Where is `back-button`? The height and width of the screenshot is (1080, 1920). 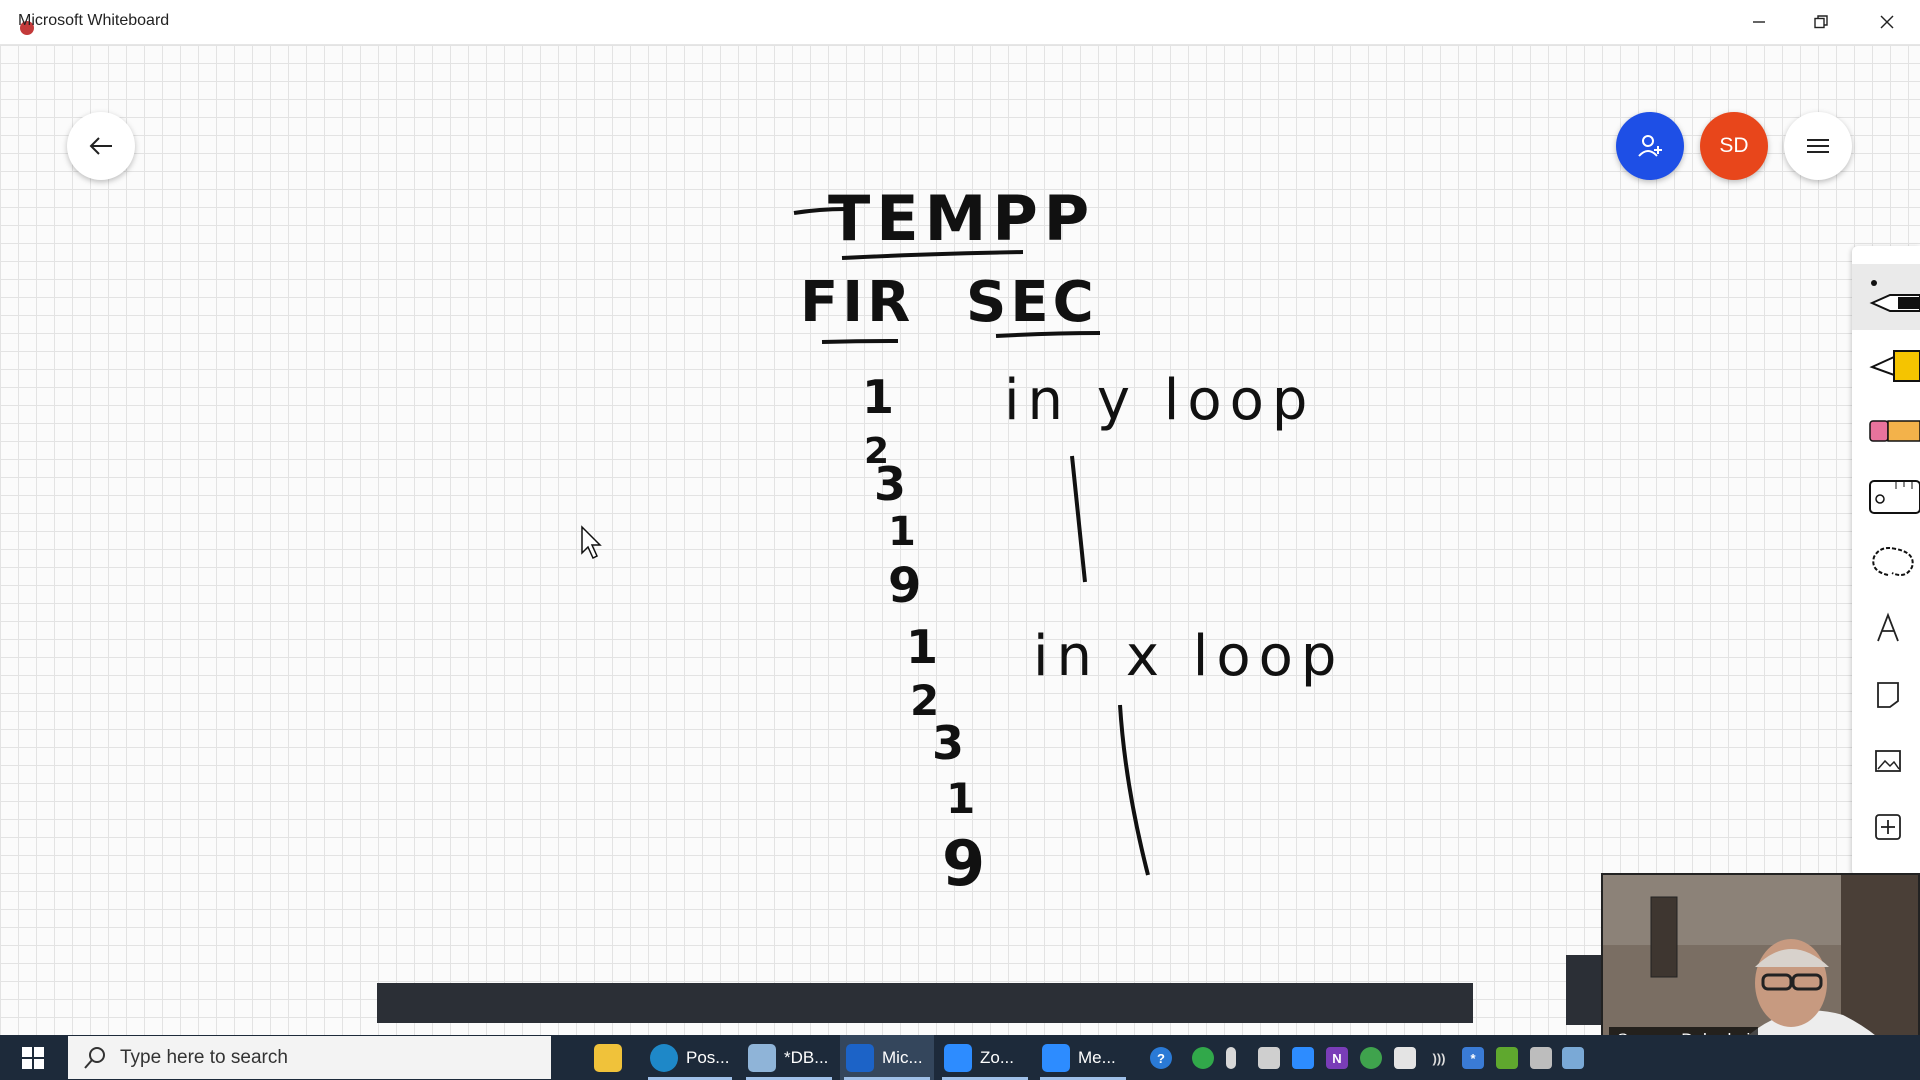 back-button is located at coordinates (101, 146).